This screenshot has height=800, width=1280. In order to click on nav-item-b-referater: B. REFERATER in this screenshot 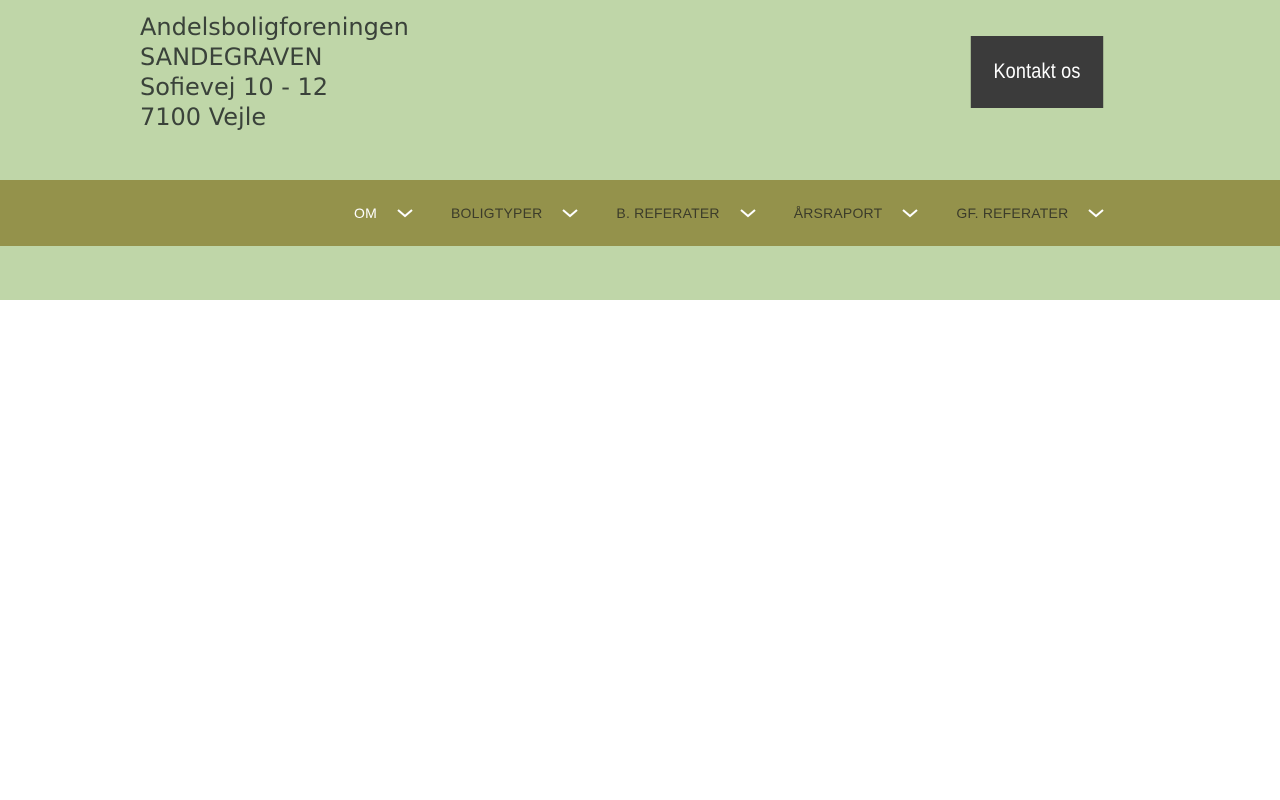, I will do `click(704, 213)`.